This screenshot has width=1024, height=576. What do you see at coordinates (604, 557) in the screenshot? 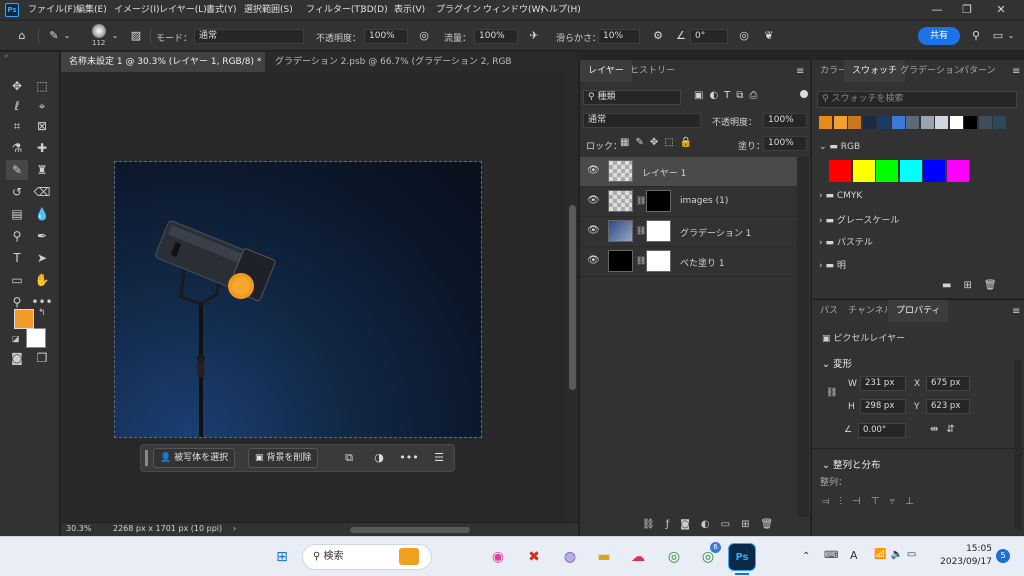
I see `file-explorer-icon: ▬` at bounding box center [604, 557].